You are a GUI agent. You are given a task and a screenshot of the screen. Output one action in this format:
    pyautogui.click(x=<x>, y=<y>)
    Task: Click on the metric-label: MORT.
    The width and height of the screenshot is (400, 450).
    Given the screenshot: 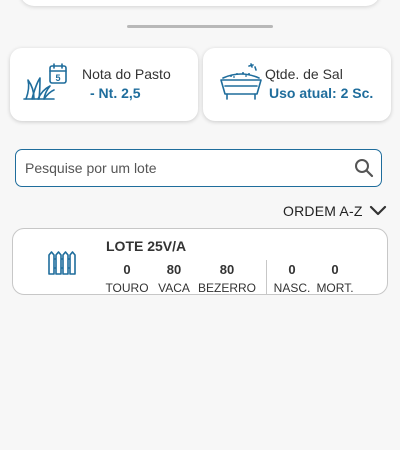 What is the action you would take?
    pyautogui.click(x=335, y=288)
    